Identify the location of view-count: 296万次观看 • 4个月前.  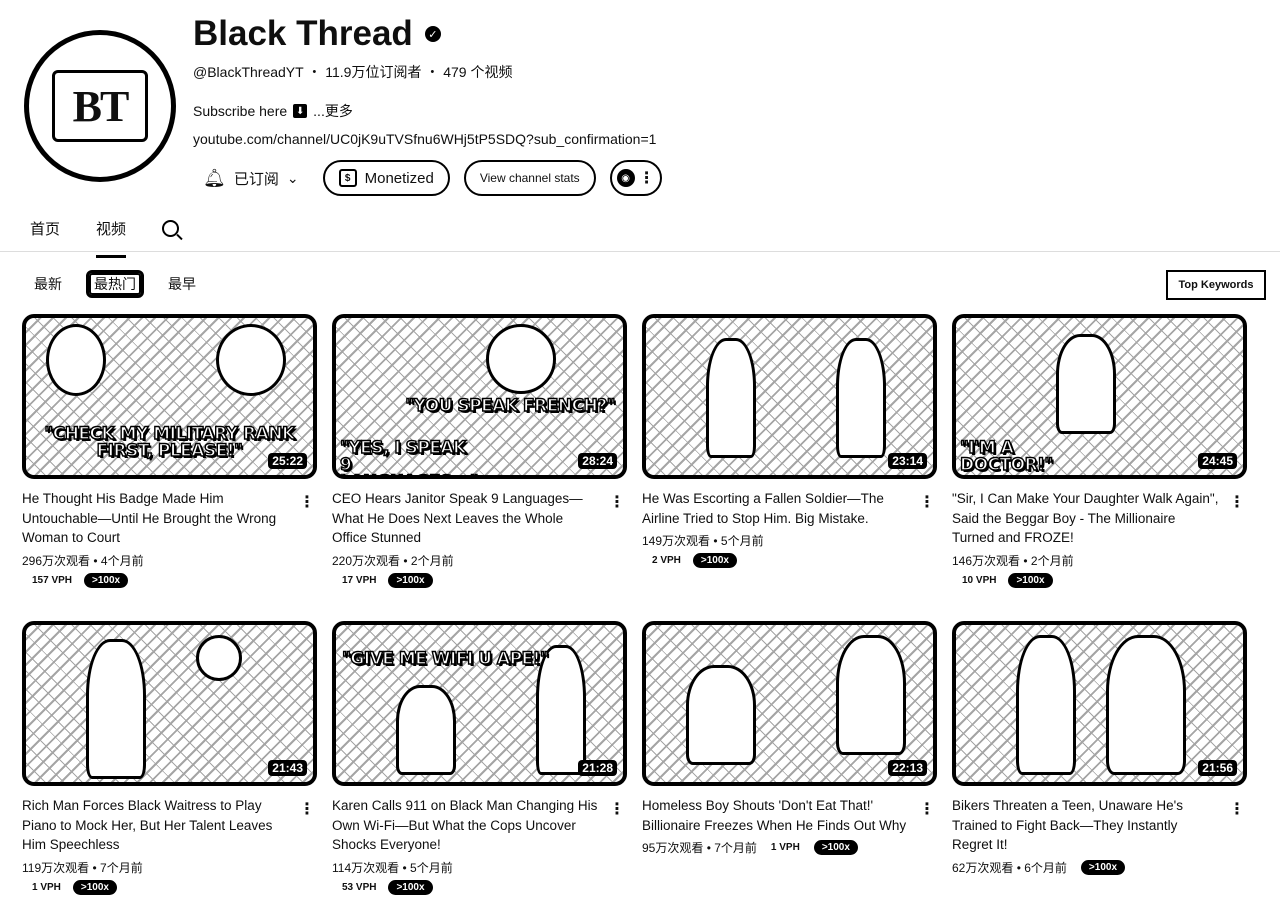
(83, 560).